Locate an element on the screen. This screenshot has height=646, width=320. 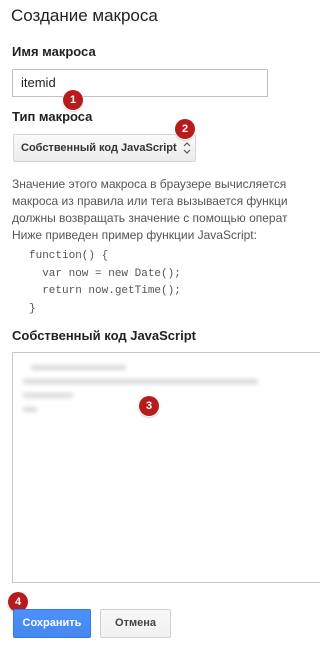
step-badge-2: 2 is located at coordinates (185, 129).